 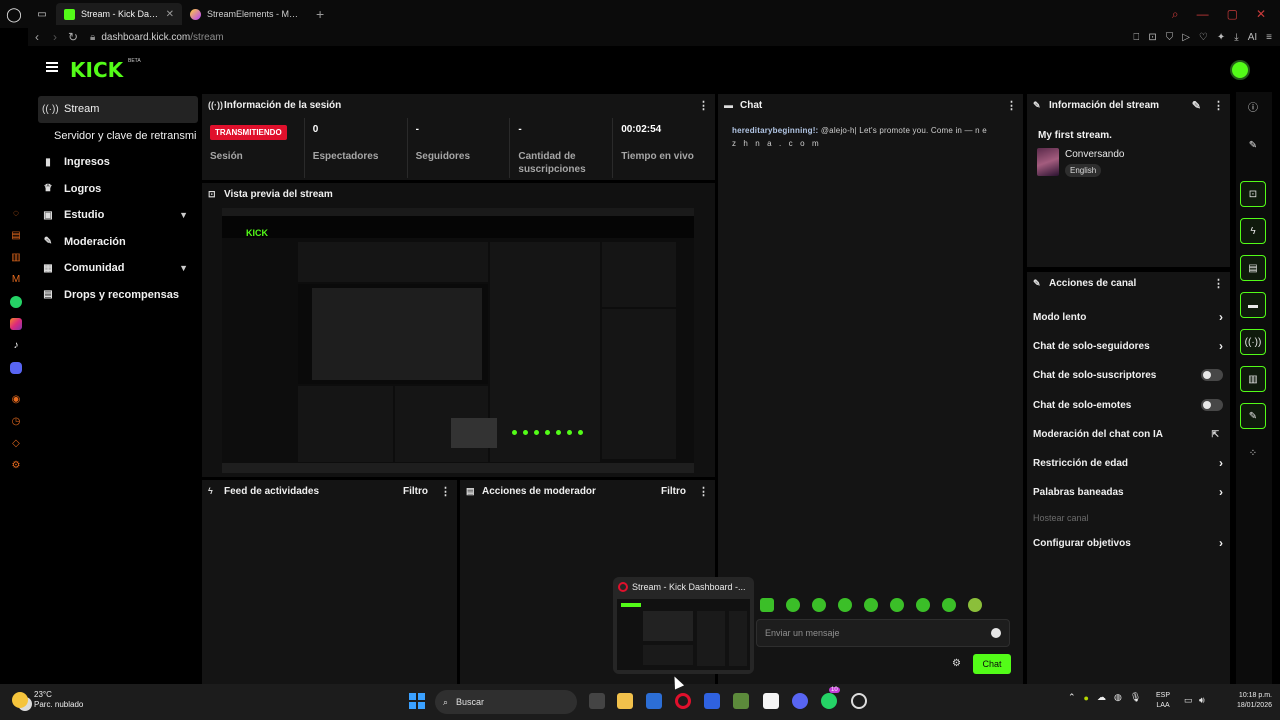 I want to click on back-button: ‹, so click(x=37, y=37).